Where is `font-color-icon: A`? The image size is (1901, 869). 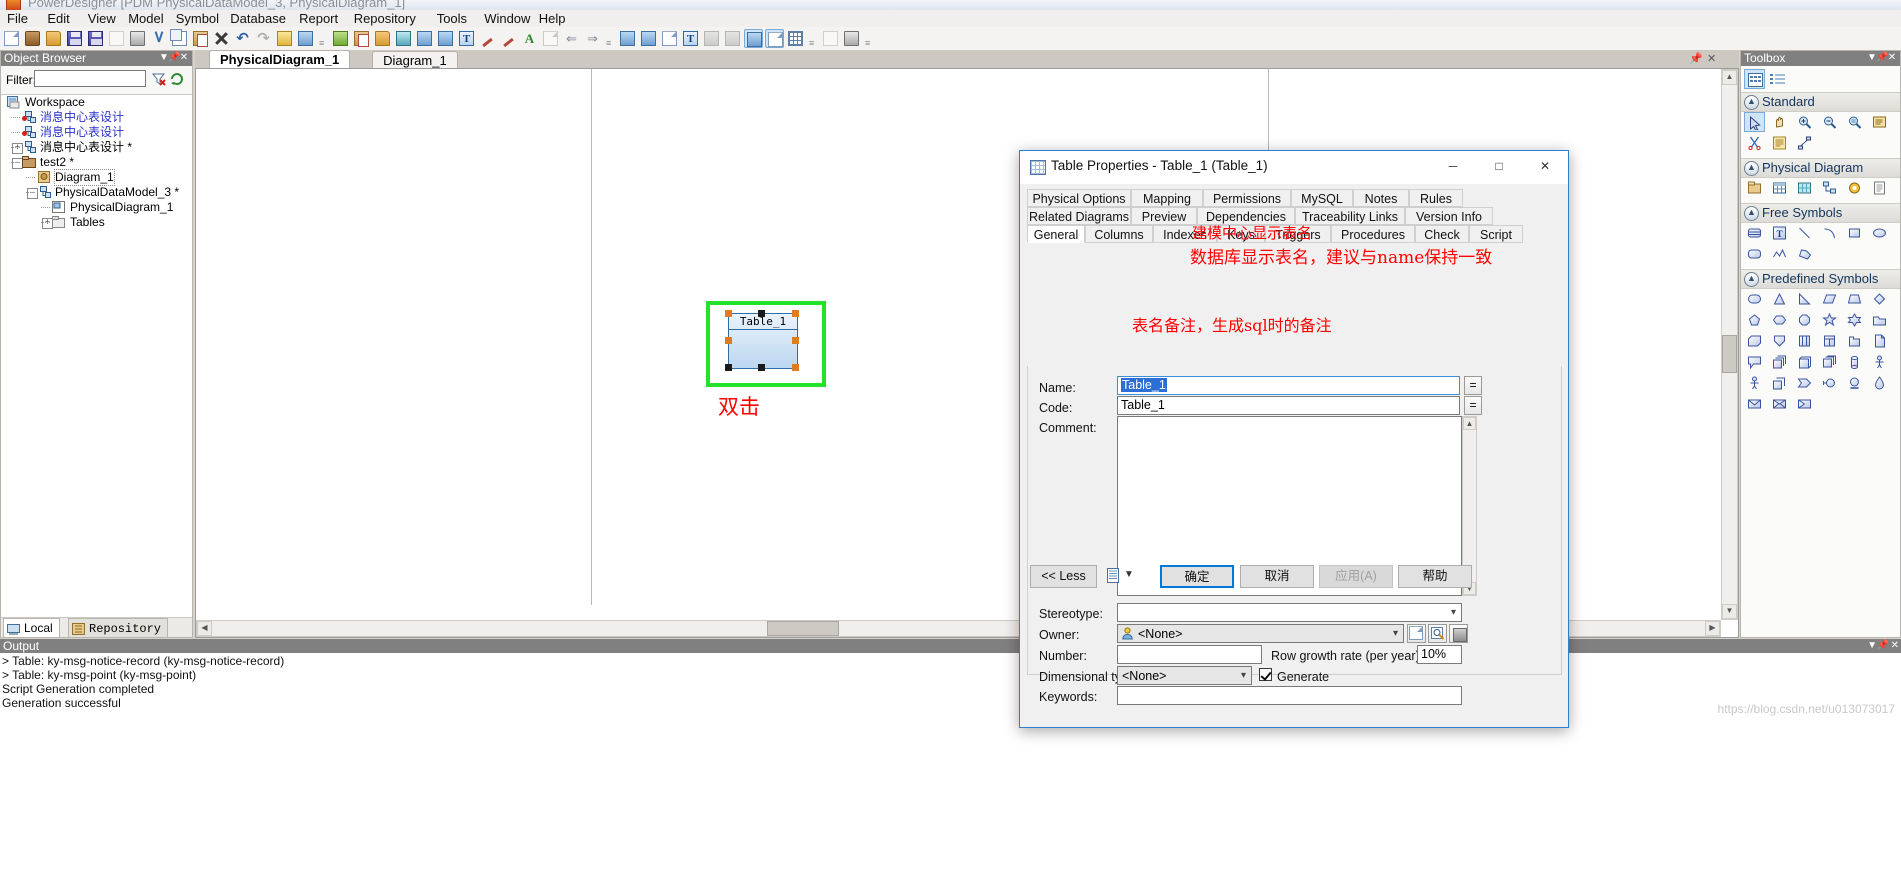
font-color-icon: A is located at coordinates (529, 38).